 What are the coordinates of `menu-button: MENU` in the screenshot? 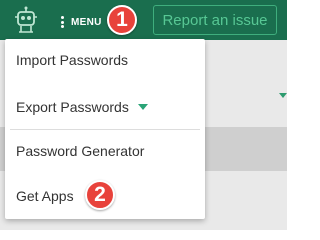 It's located at (81, 22).